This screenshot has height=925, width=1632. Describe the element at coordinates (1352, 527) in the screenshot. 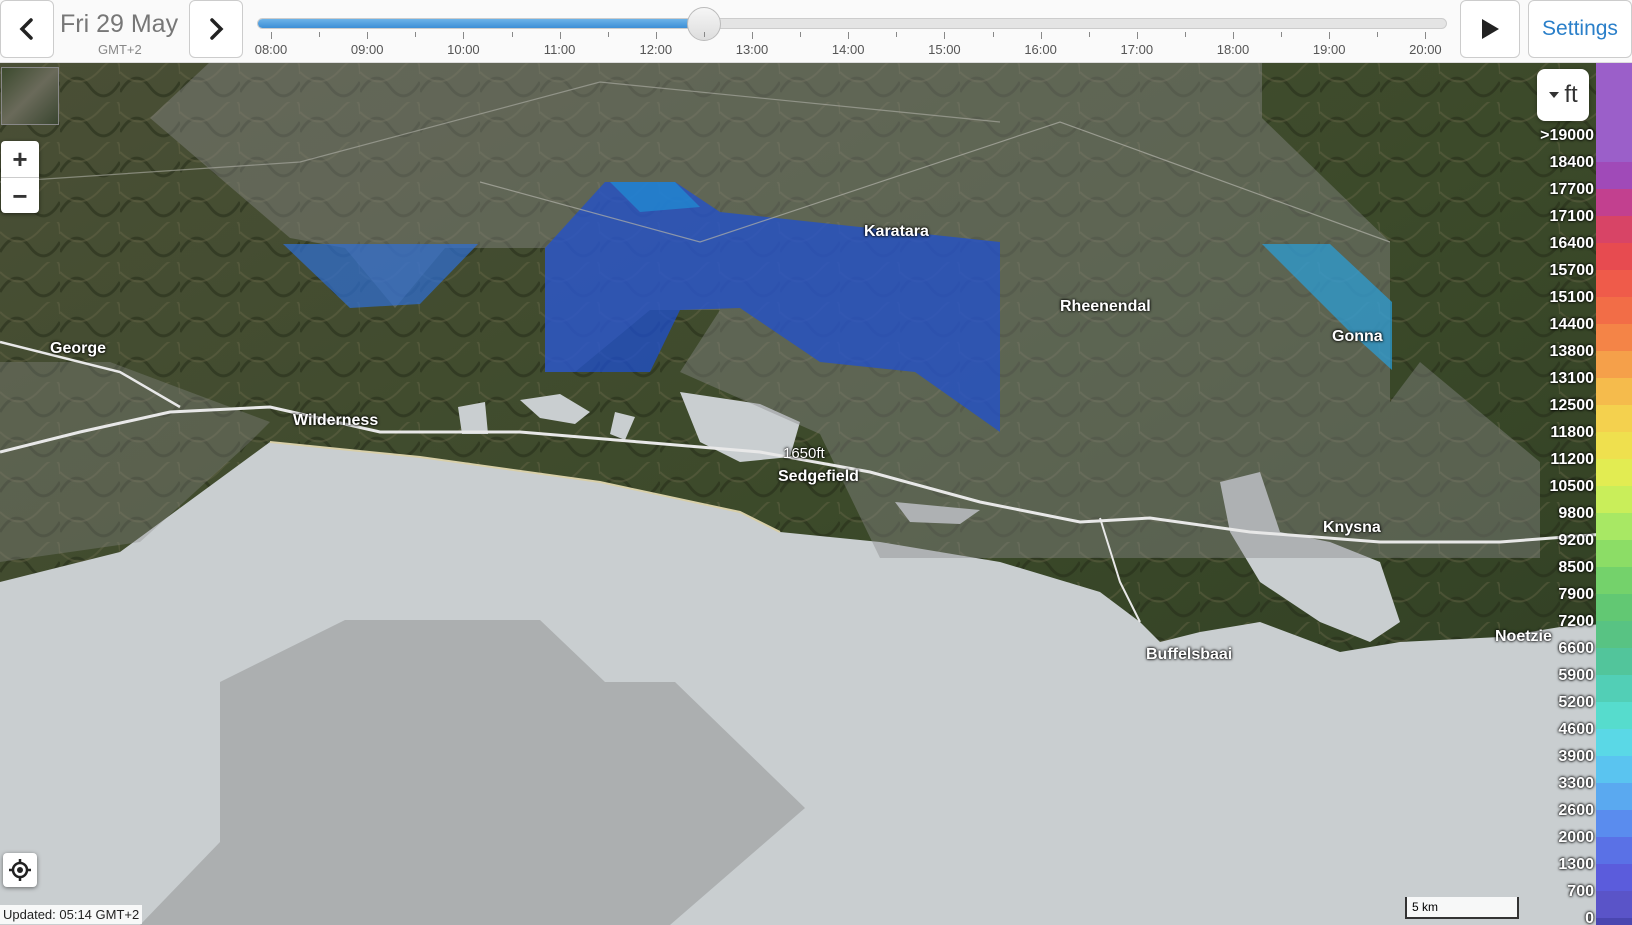

I see `place-label-knysna: Knysna` at that location.